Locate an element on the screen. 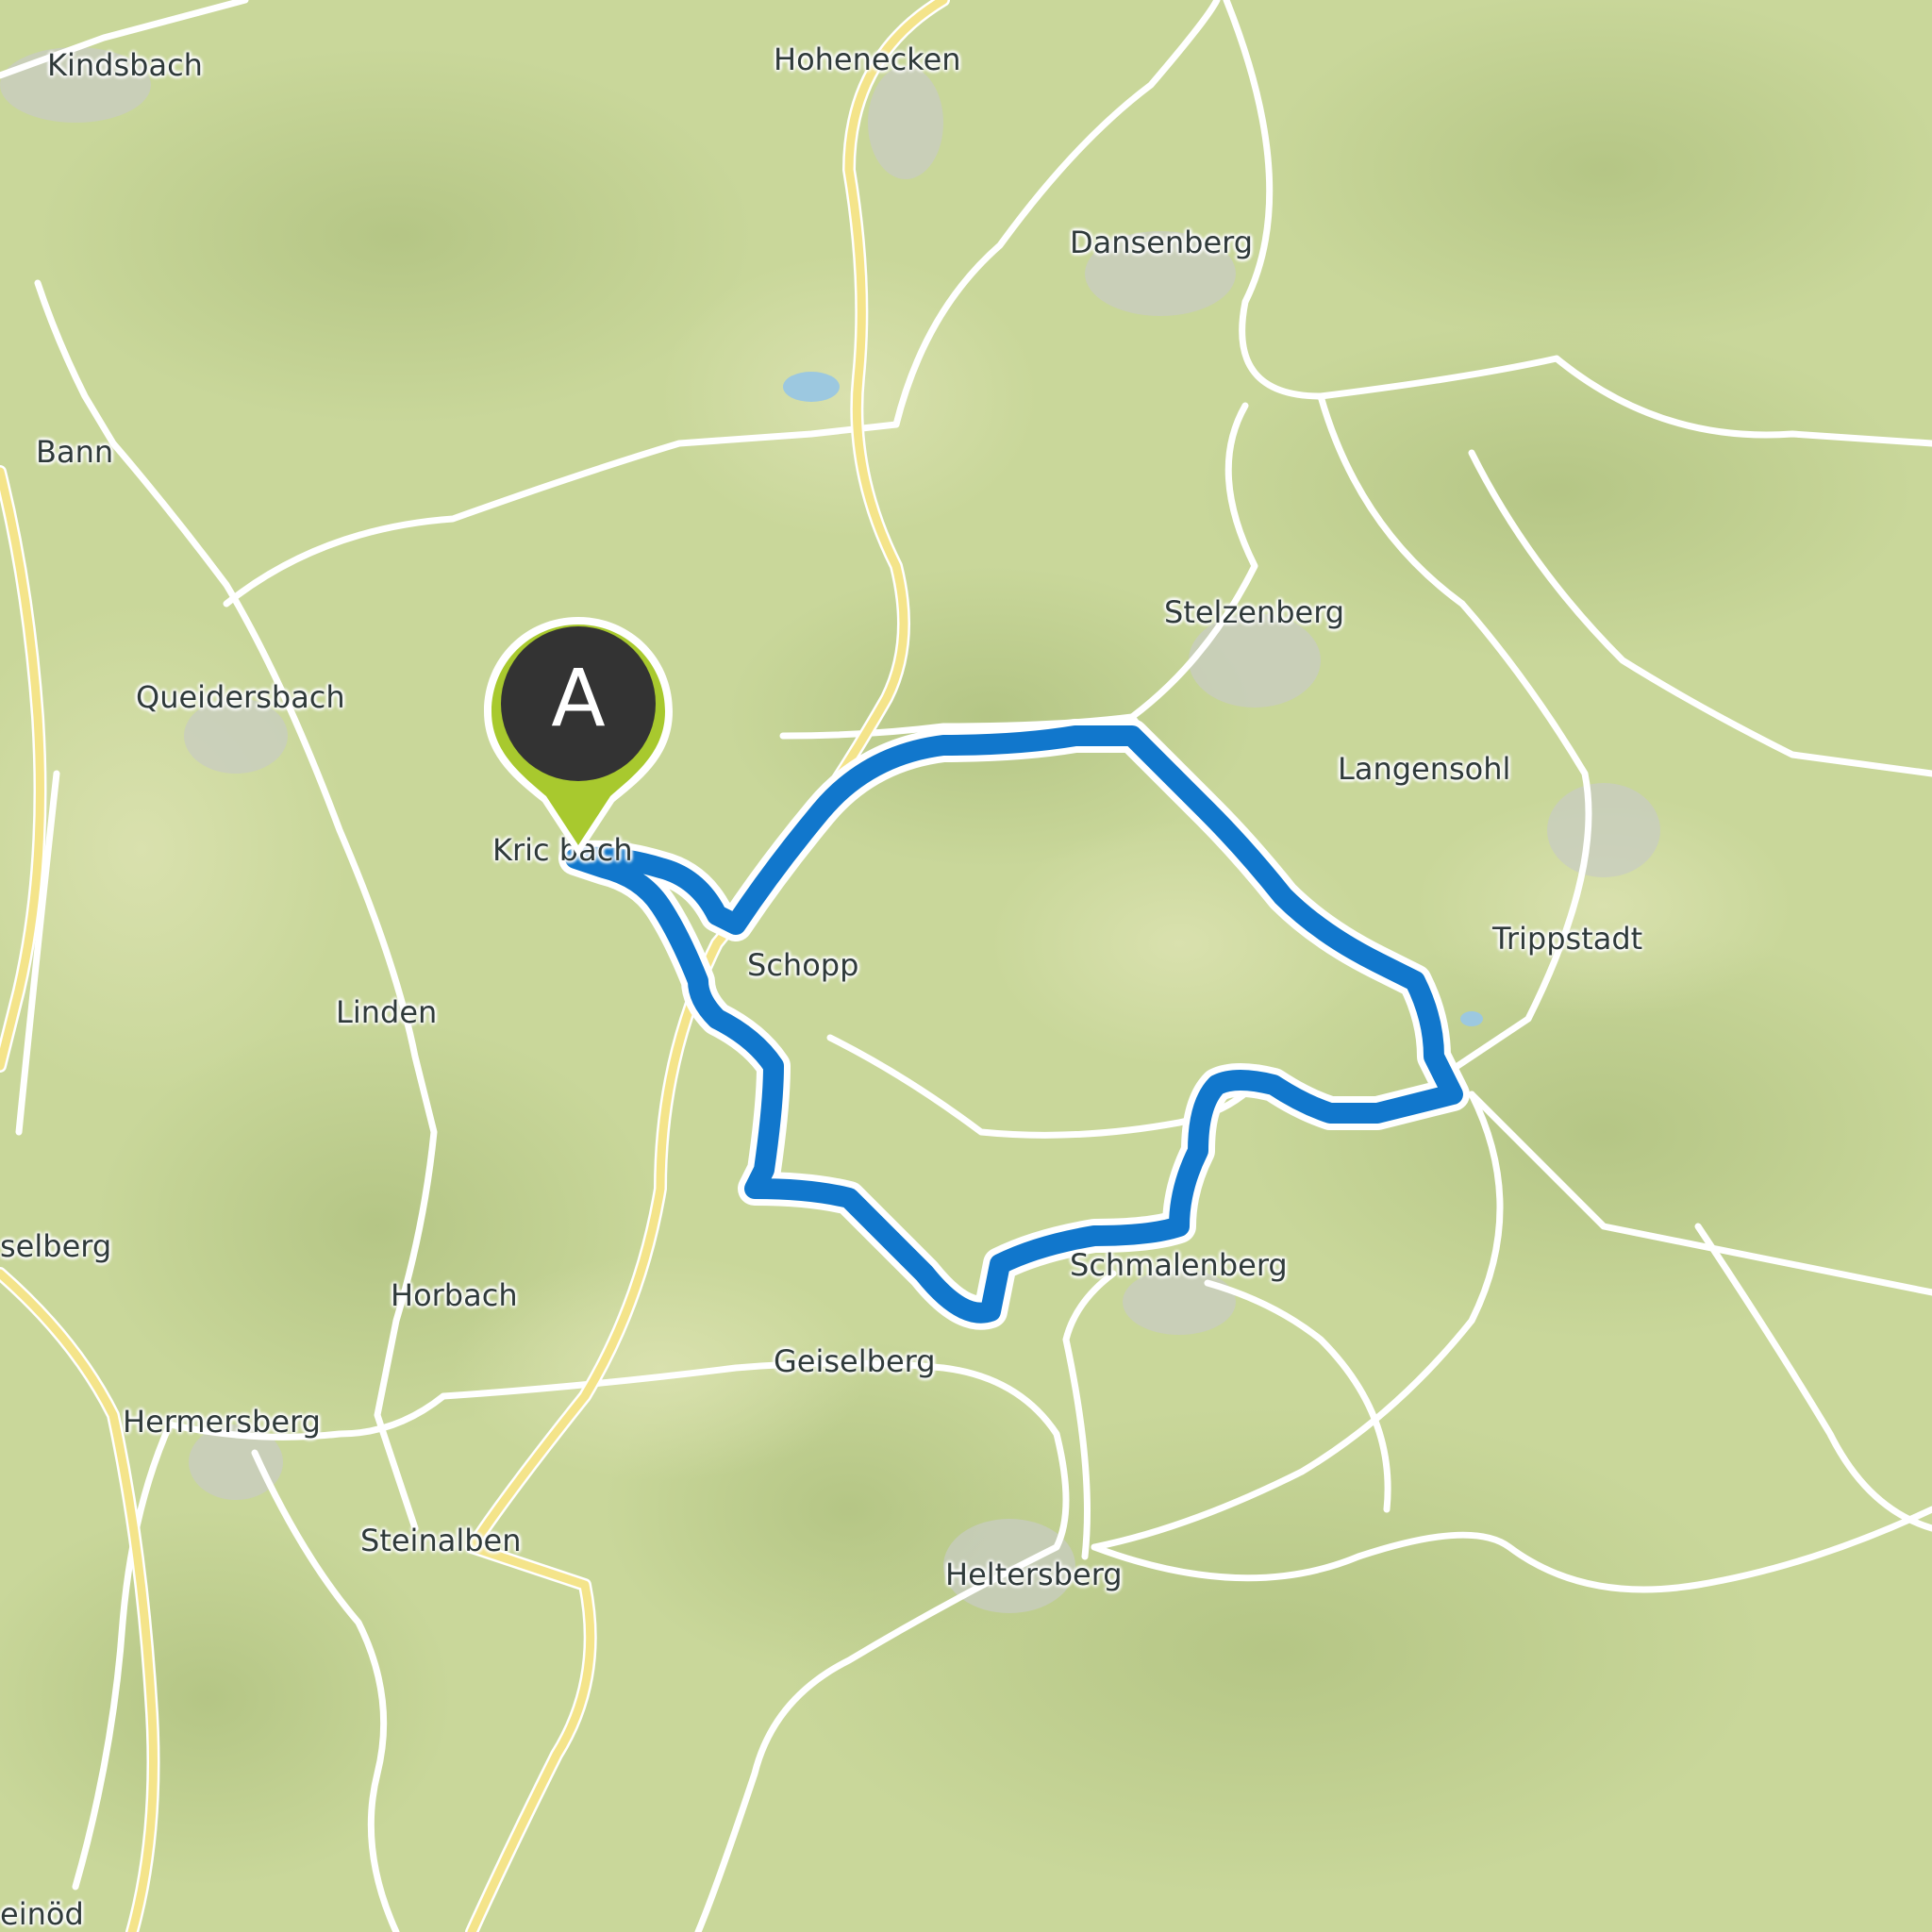 The height and width of the screenshot is (1932, 1932). place-label-schopp: Schopp is located at coordinates (802, 965).